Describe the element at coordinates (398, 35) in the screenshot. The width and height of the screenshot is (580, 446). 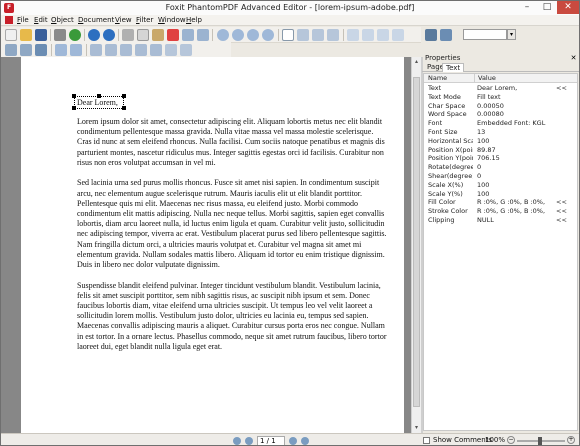
I see `fit-visible-icon` at that location.